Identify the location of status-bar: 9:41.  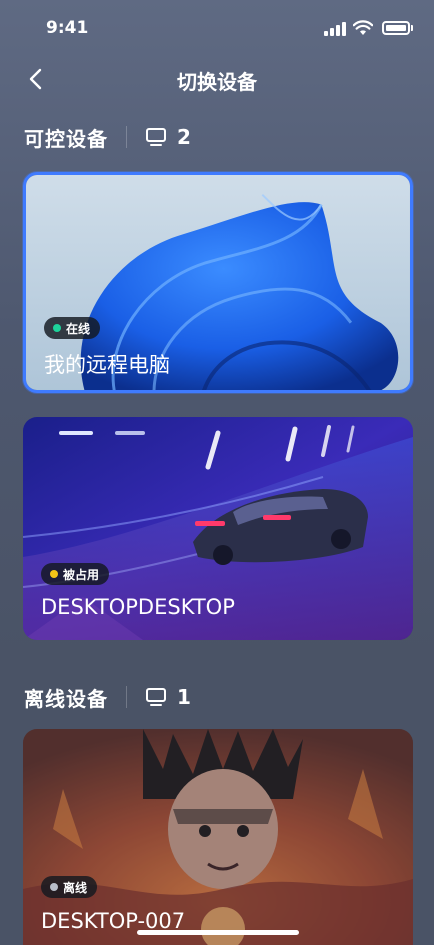
(217, 28).